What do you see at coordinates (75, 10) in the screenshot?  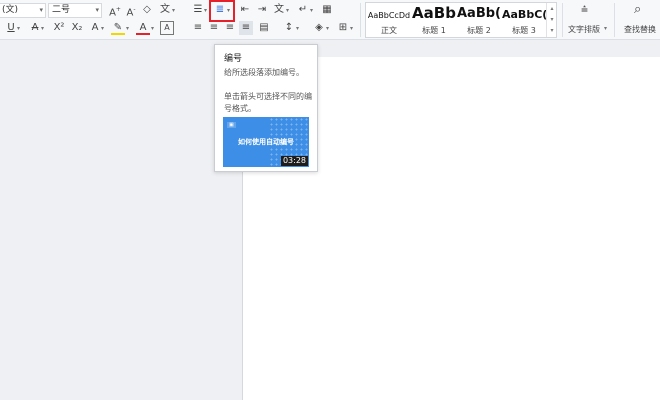 I see `font-size-combo: 二号 ▾` at bounding box center [75, 10].